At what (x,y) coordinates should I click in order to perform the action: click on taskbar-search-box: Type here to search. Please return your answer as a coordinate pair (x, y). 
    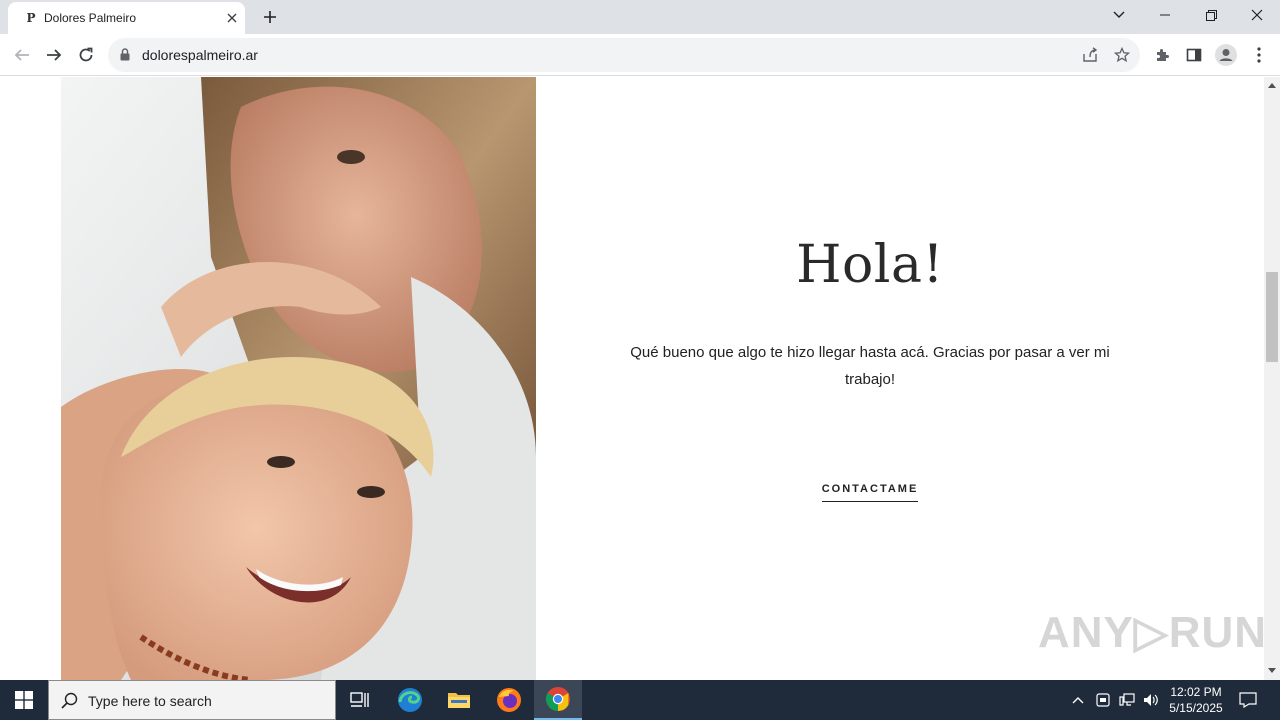
    Looking at the image, I should click on (192, 700).